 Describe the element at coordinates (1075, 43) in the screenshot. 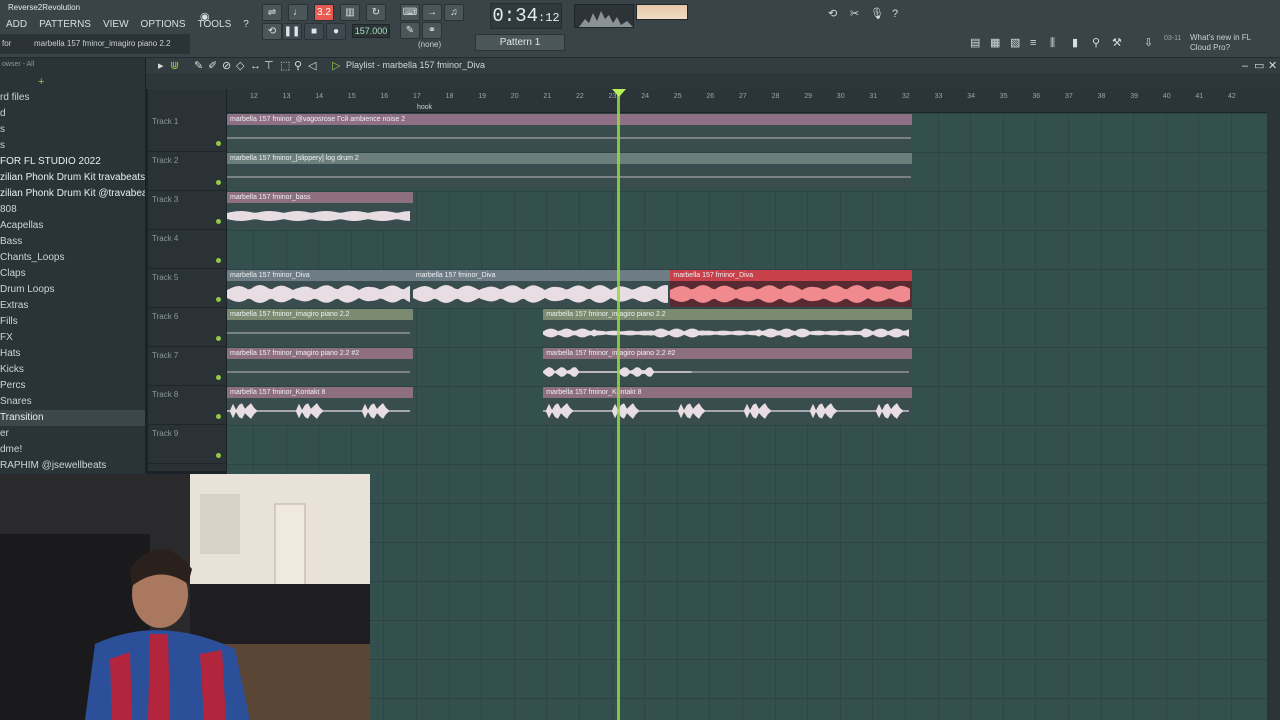

I see `plugin-icon: ▮` at that location.